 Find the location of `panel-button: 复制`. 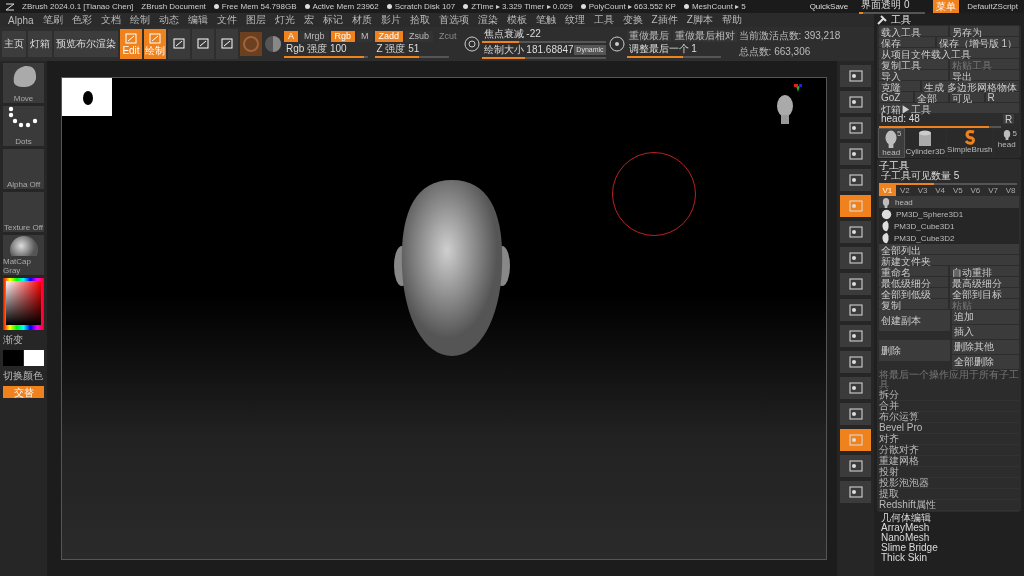

panel-button: 复制 is located at coordinates (913, 304).